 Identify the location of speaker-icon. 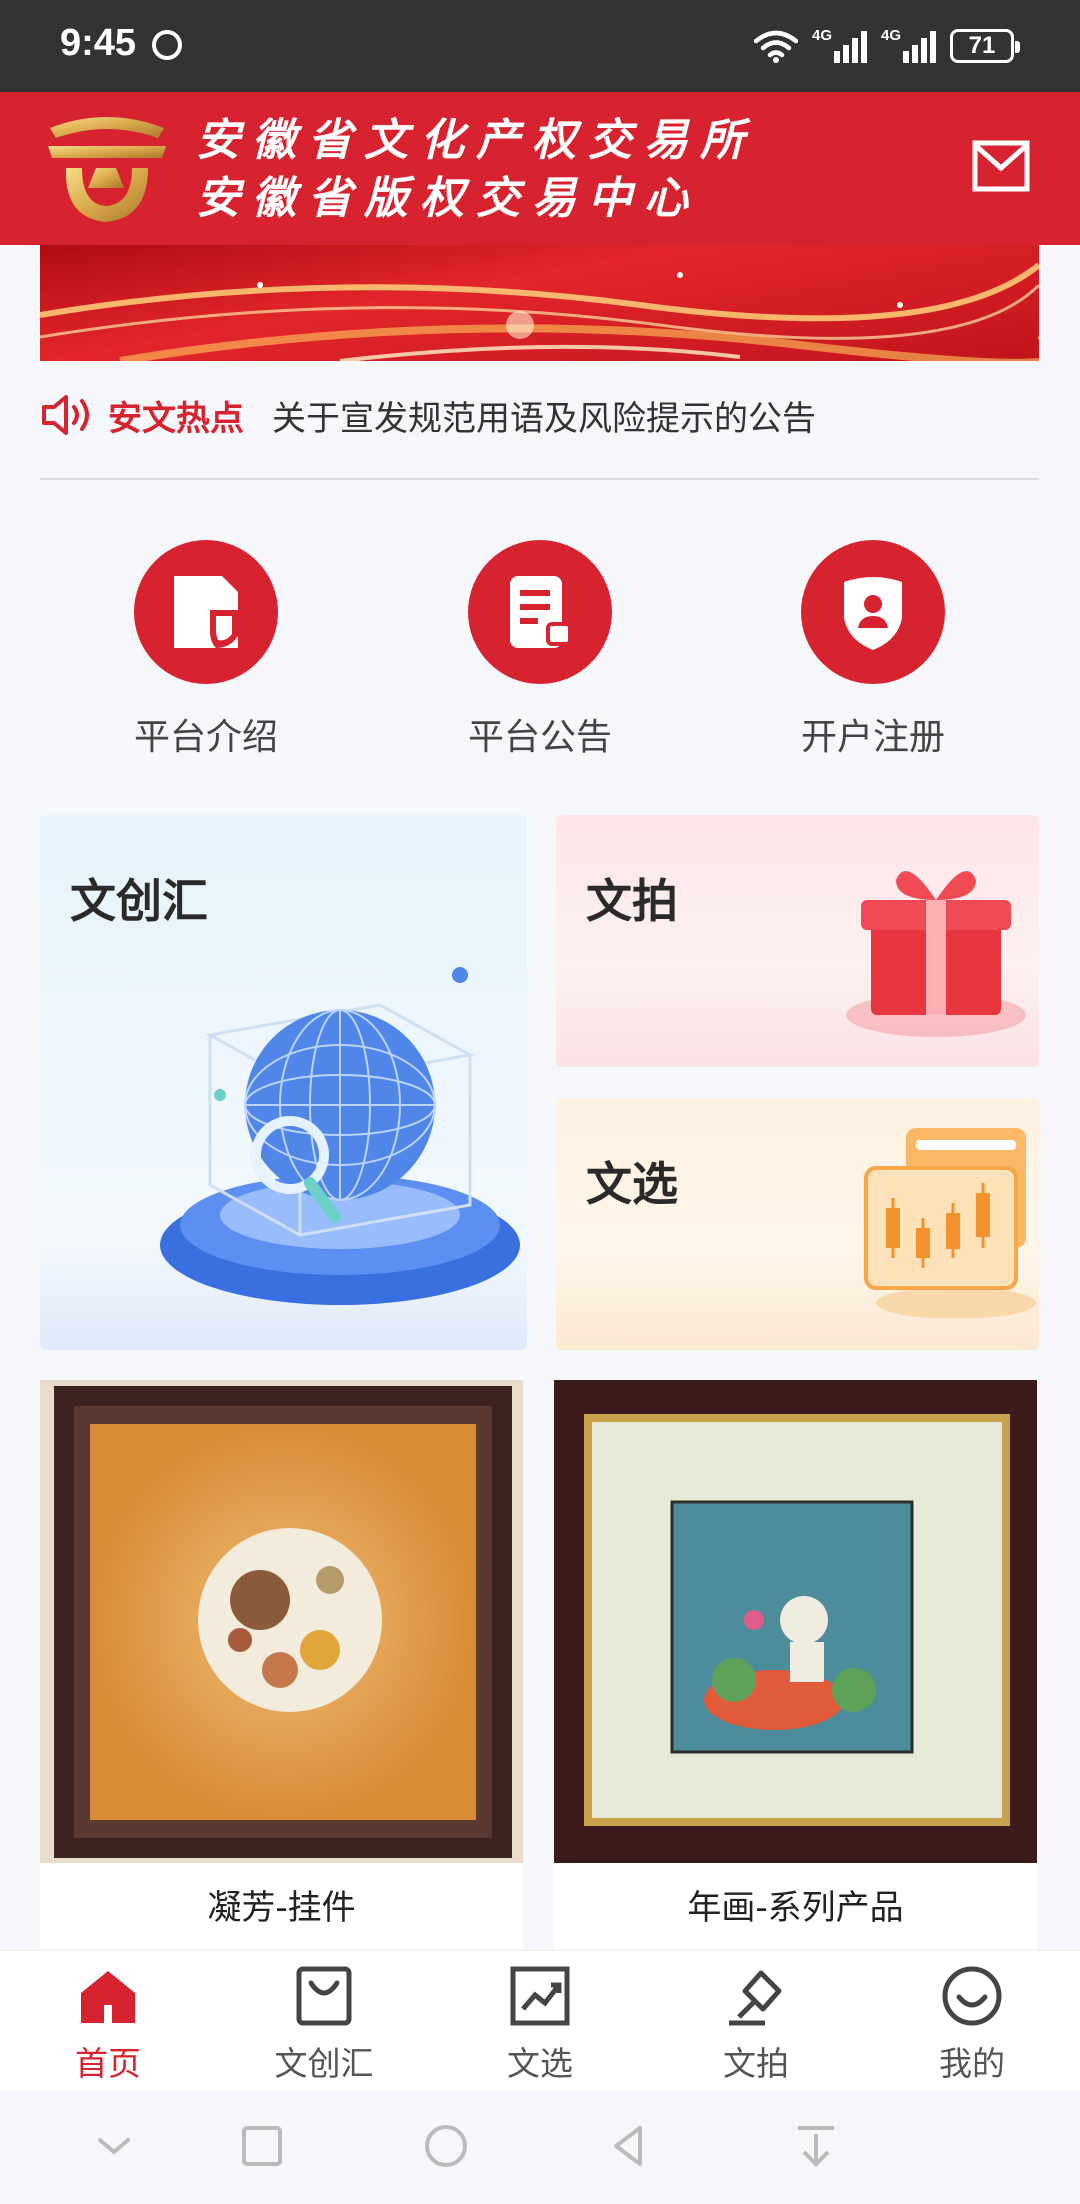
(65, 415).